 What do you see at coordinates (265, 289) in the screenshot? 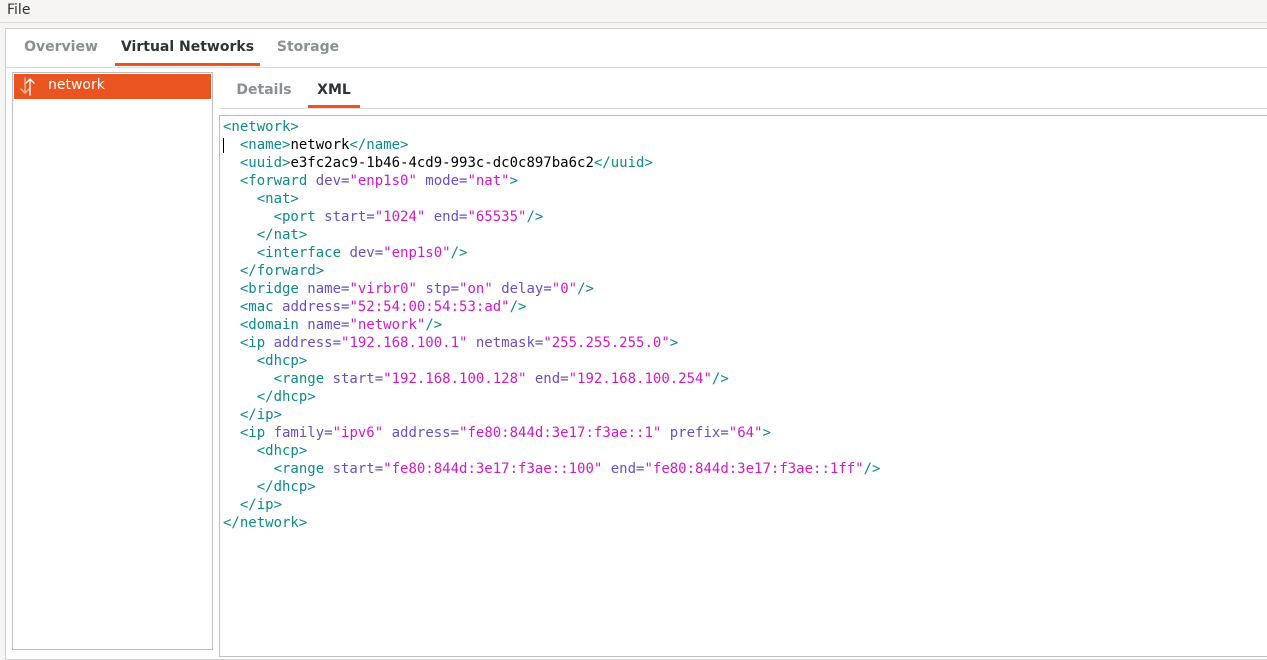
I see `xml-token: <bridge` at bounding box center [265, 289].